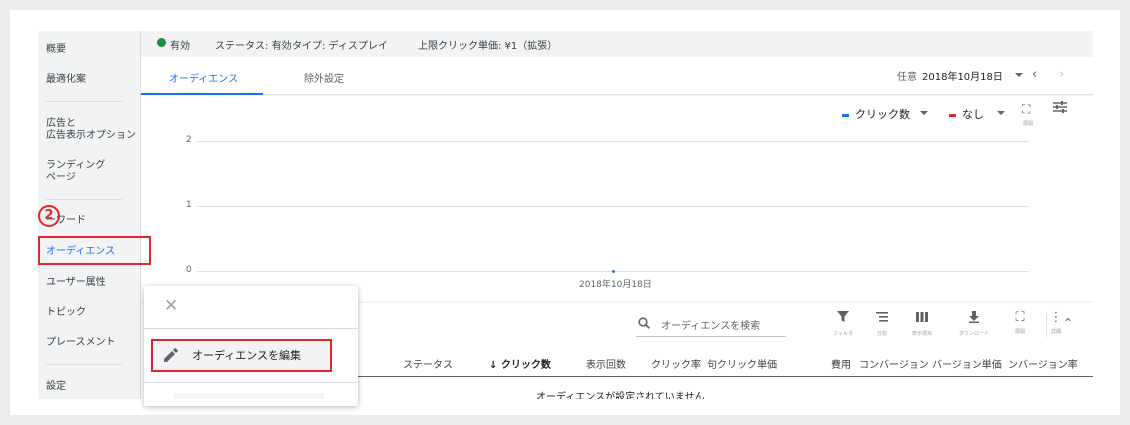 This screenshot has height=425, width=1130. What do you see at coordinates (189, 205) in the screenshot?
I see `y-tick-label: 1` at bounding box center [189, 205].